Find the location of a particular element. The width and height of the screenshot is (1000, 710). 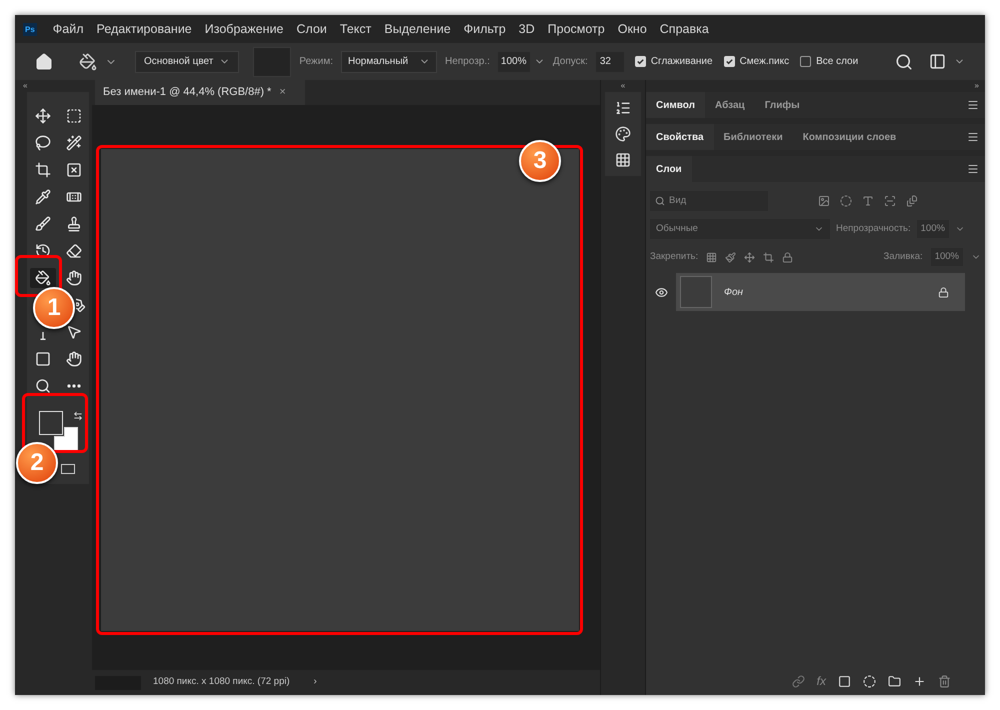

effects-icon: fx is located at coordinates (821, 681).